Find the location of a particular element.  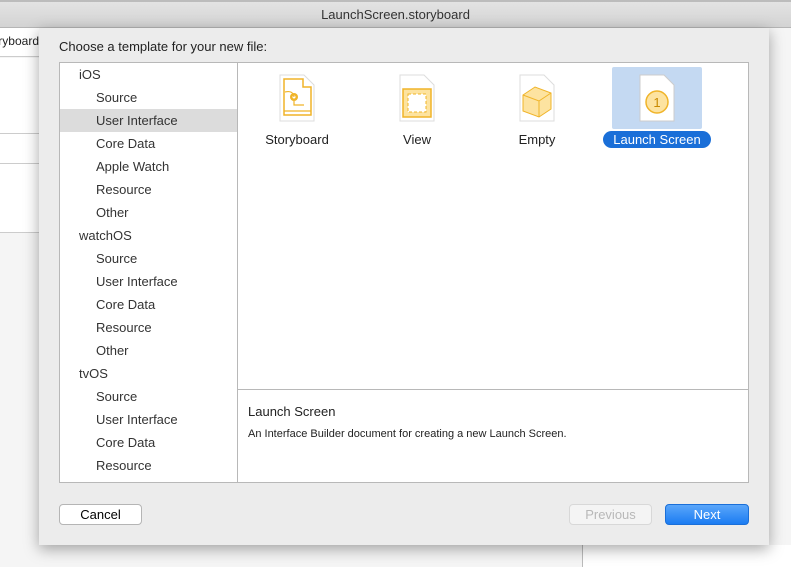

launch-icon-number: 1 is located at coordinates (656, 102).